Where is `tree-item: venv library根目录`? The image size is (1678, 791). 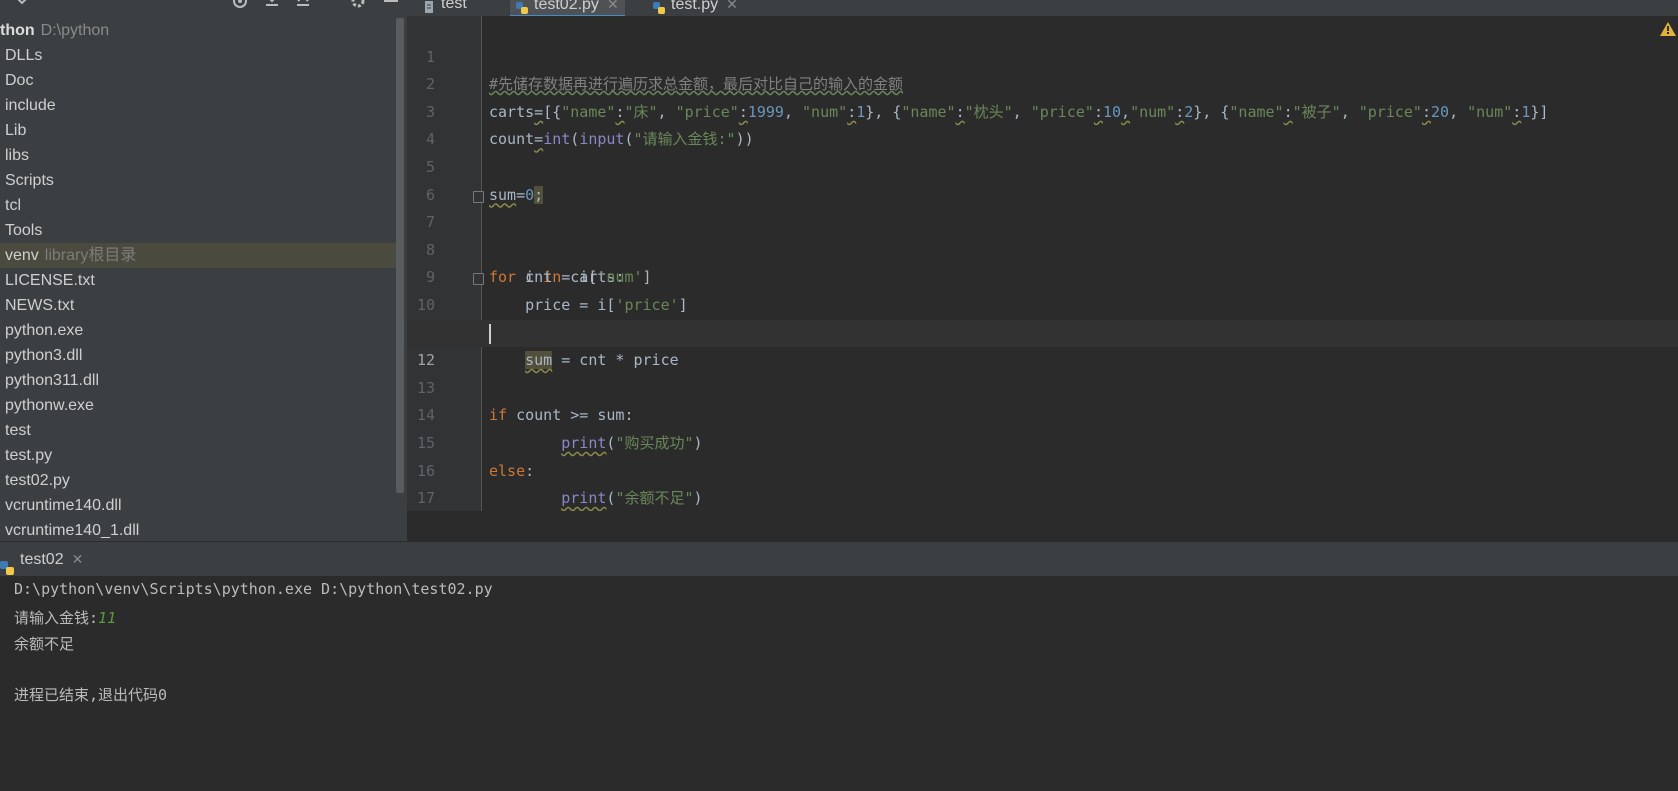 tree-item: venv library根目录 is located at coordinates (198, 255).